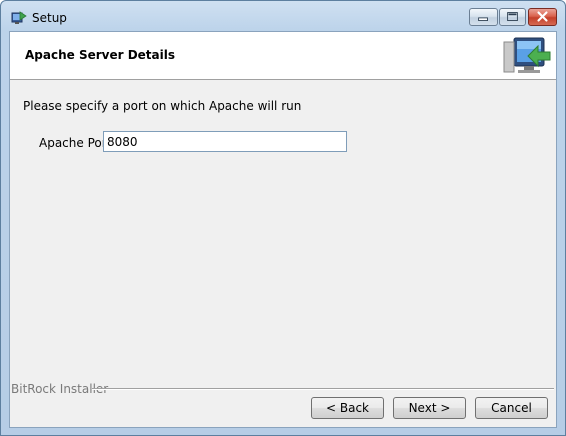 The image size is (566, 436). What do you see at coordinates (347, 408) in the screenshot?
I see `back-button: < Back` at bounding box center [347, 408].